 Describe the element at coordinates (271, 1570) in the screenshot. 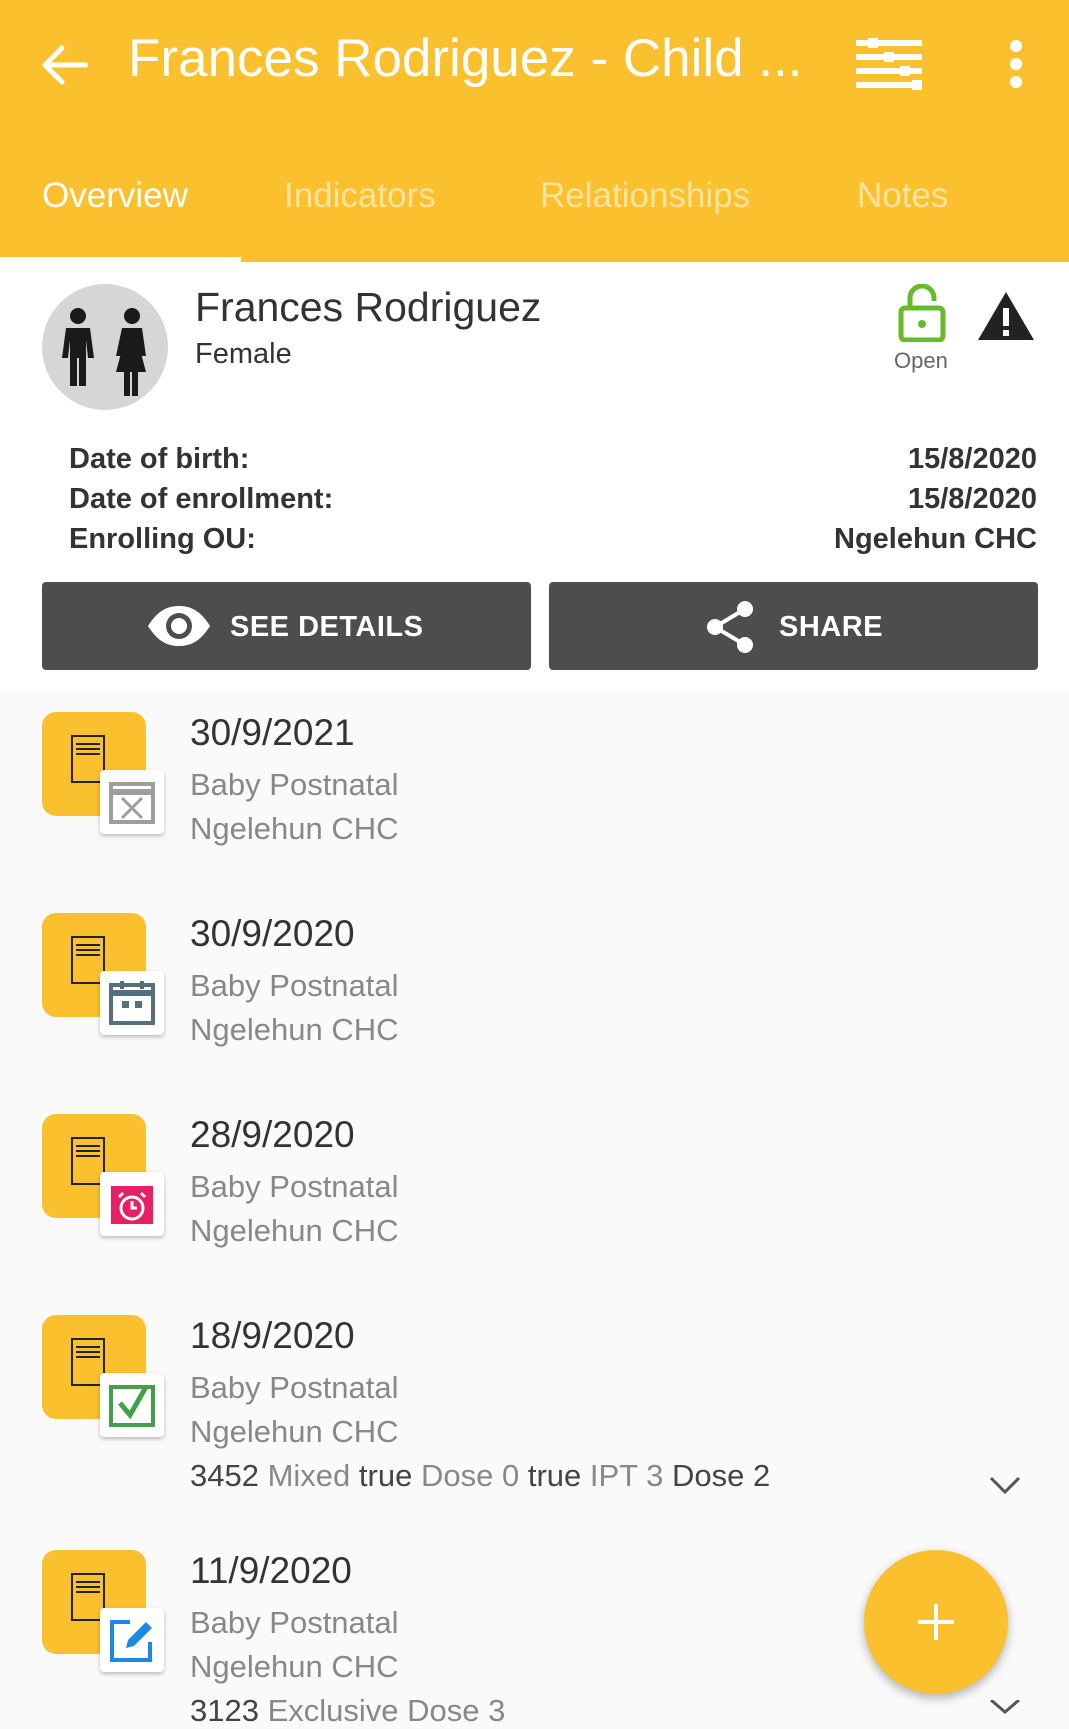

I see `event-date: 11/9/2020` at that location.